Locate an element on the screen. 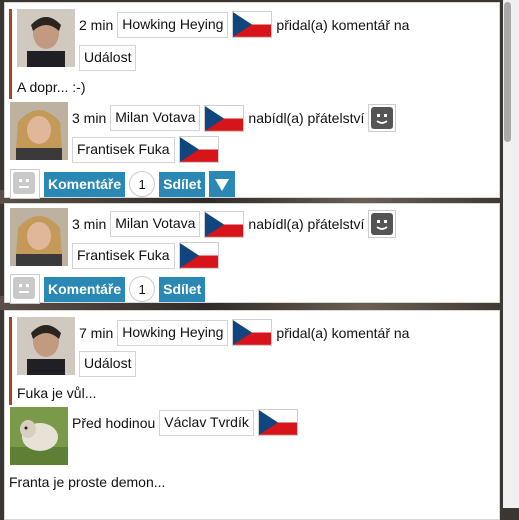  comment-text: A dopr... :-) is located at coordinates (51, 87).